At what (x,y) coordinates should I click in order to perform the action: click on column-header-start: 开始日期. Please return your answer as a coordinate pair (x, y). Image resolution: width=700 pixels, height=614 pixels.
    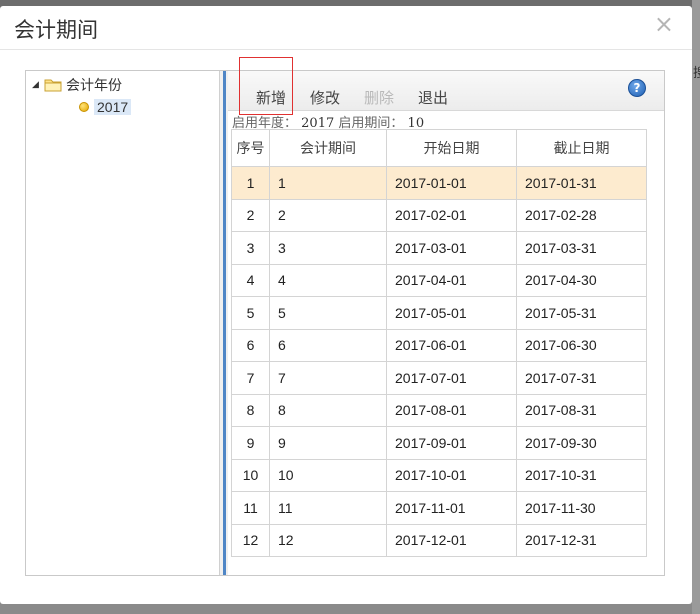
    Looking at the image, I should click on (451, 148).